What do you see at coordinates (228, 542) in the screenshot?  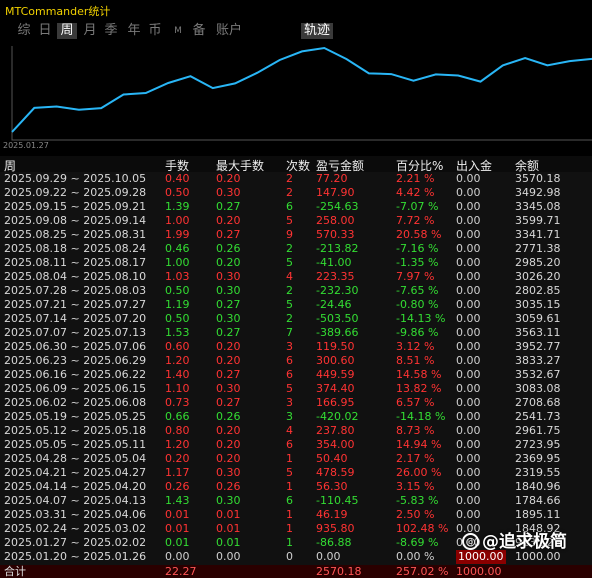 I see `cell-max-lots: 0.01` at bounding box center [228, 542].